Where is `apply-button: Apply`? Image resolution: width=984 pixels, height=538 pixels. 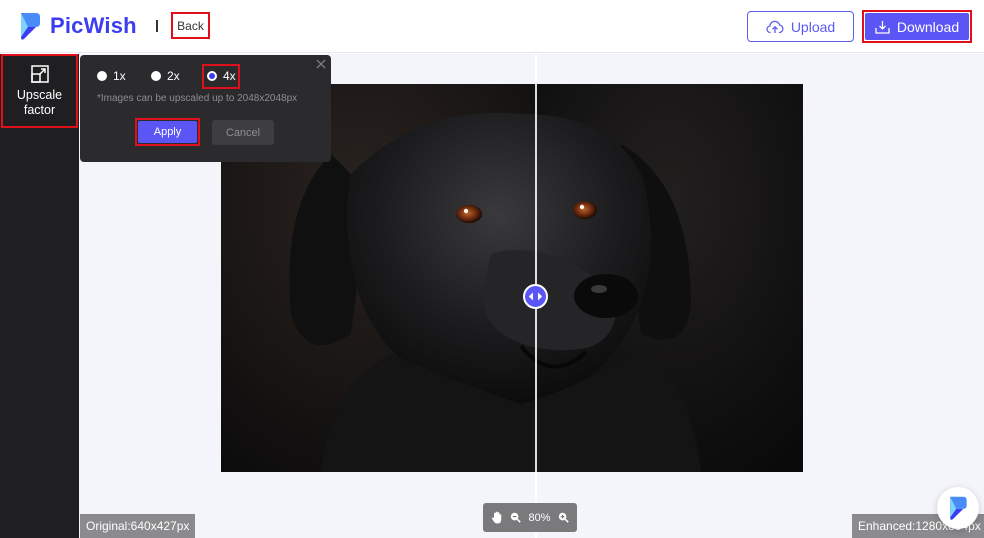
apply-button: Apply is located at coordinates (167, 132).